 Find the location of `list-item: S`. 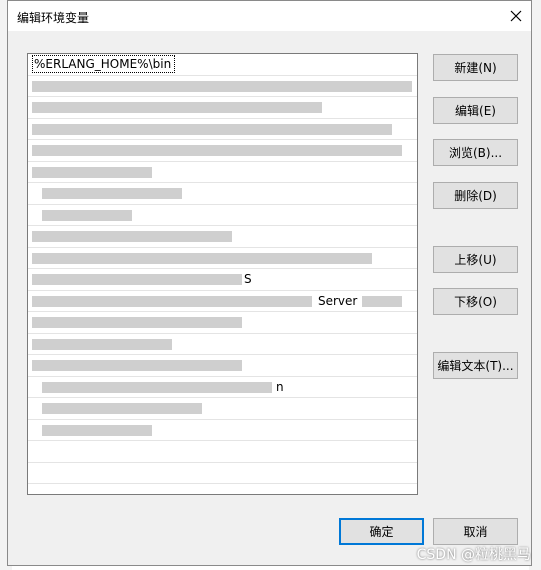

list-item: S is located at coordinates (222, 280).